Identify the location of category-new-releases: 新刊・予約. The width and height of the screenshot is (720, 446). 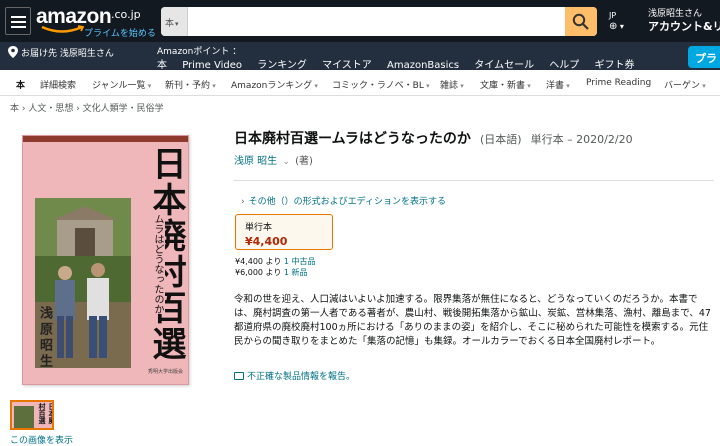
(190, 84).